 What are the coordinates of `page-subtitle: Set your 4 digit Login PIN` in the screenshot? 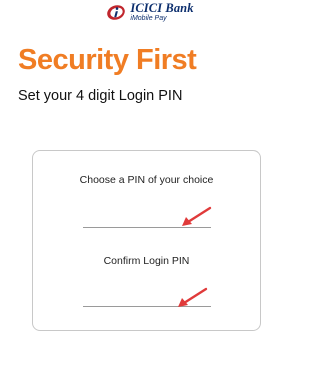 It's located at (100, 96).